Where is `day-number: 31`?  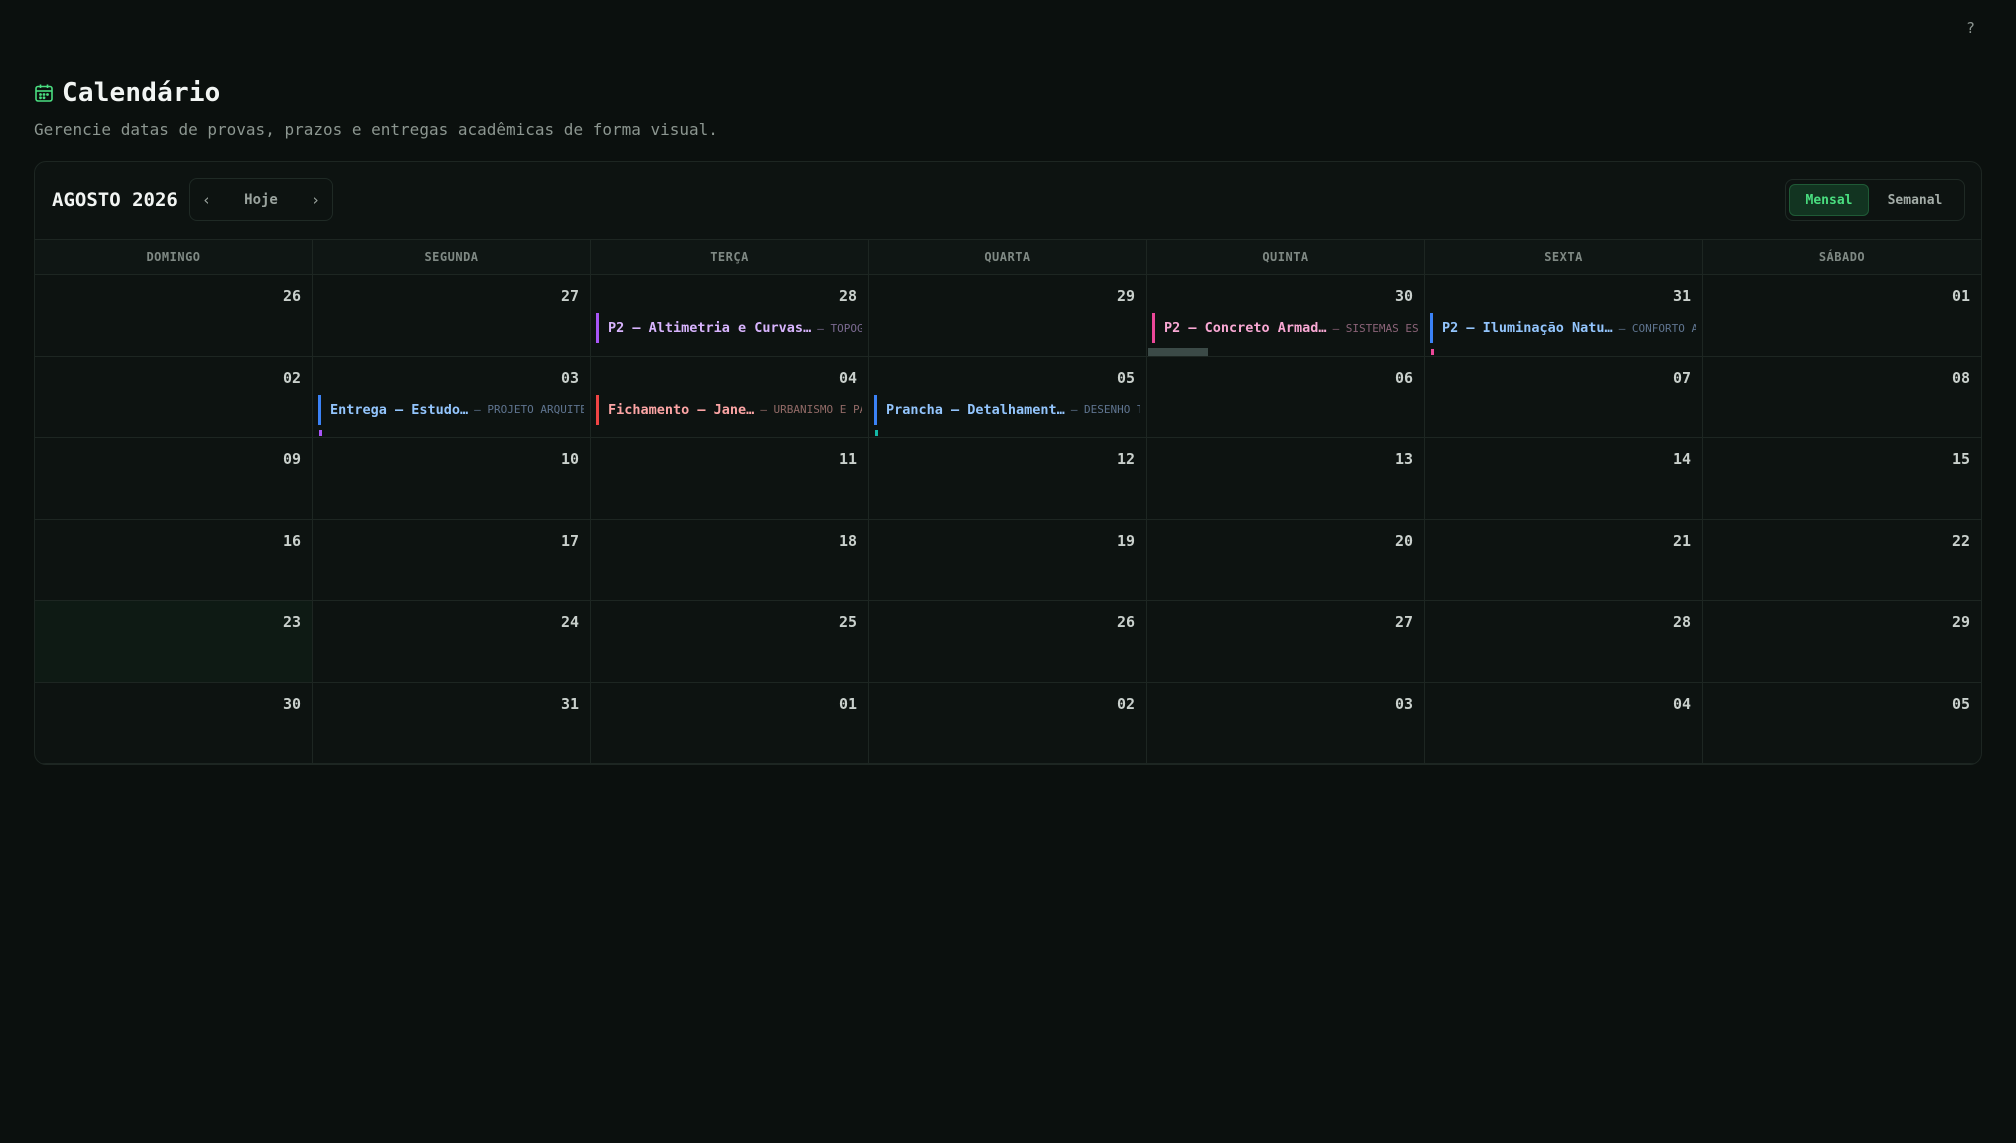
day-number: 31 is located at coordinates (1681, 296).